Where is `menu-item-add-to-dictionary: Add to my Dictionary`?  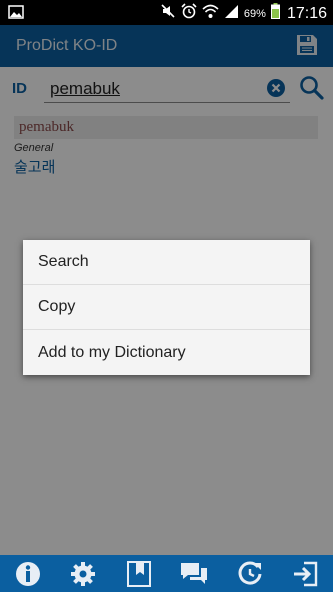
menu-item-add-to-dictionary: Add to my Dictionary is located at coordinates (166, 352).